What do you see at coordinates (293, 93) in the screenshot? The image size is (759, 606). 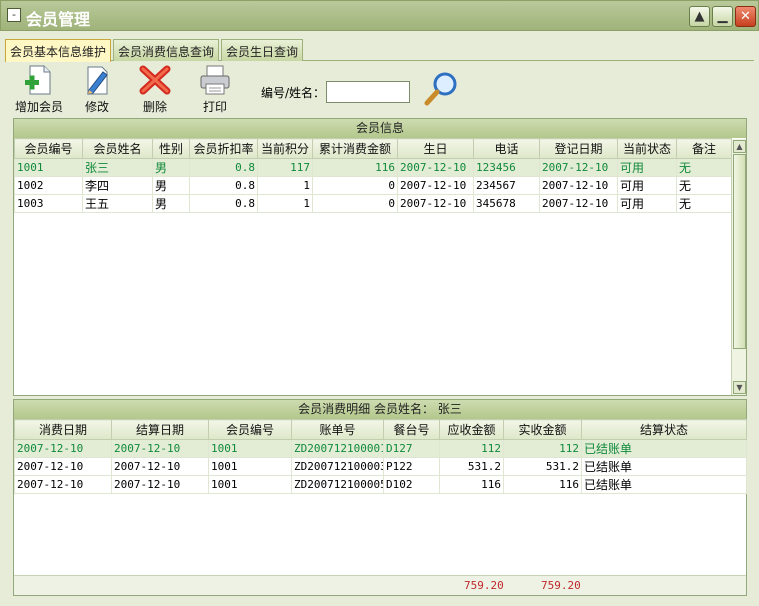 I see `search-label: 编号/姓名：` at bounding box center [293, 93].